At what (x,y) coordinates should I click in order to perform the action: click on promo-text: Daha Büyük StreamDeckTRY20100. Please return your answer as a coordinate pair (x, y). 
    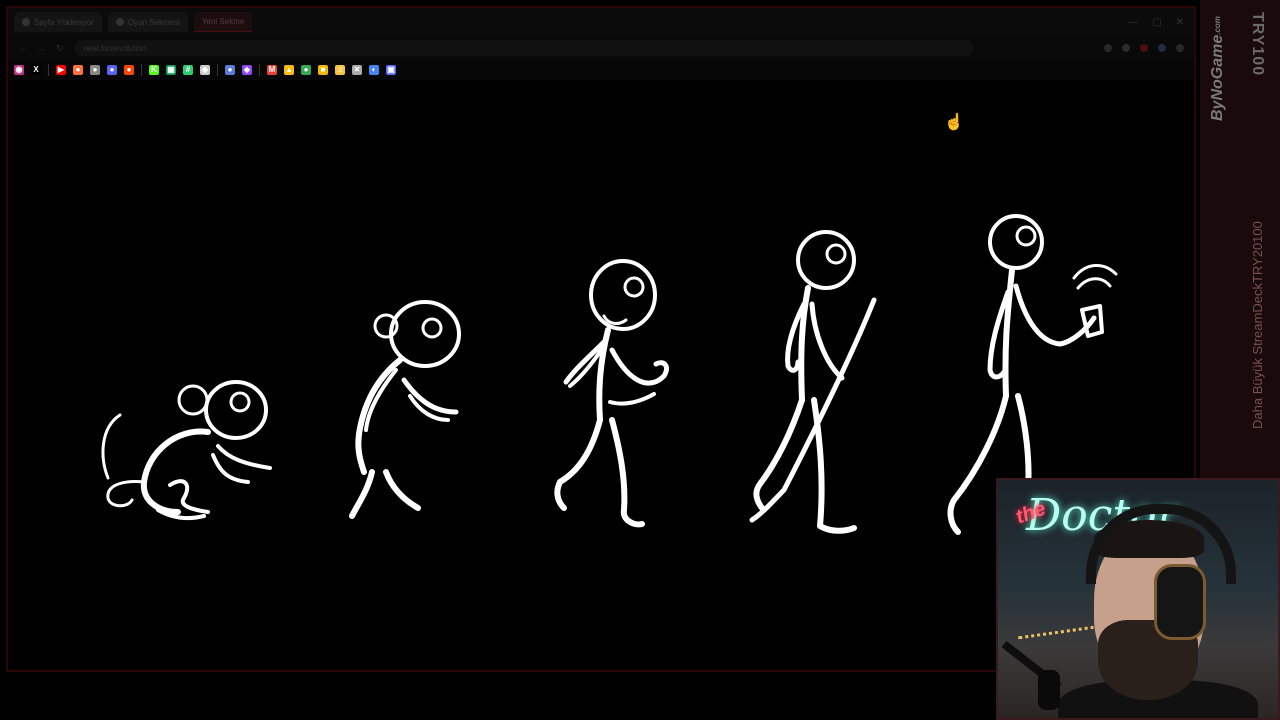
    Looking at the image, I should click on (1257, 325).